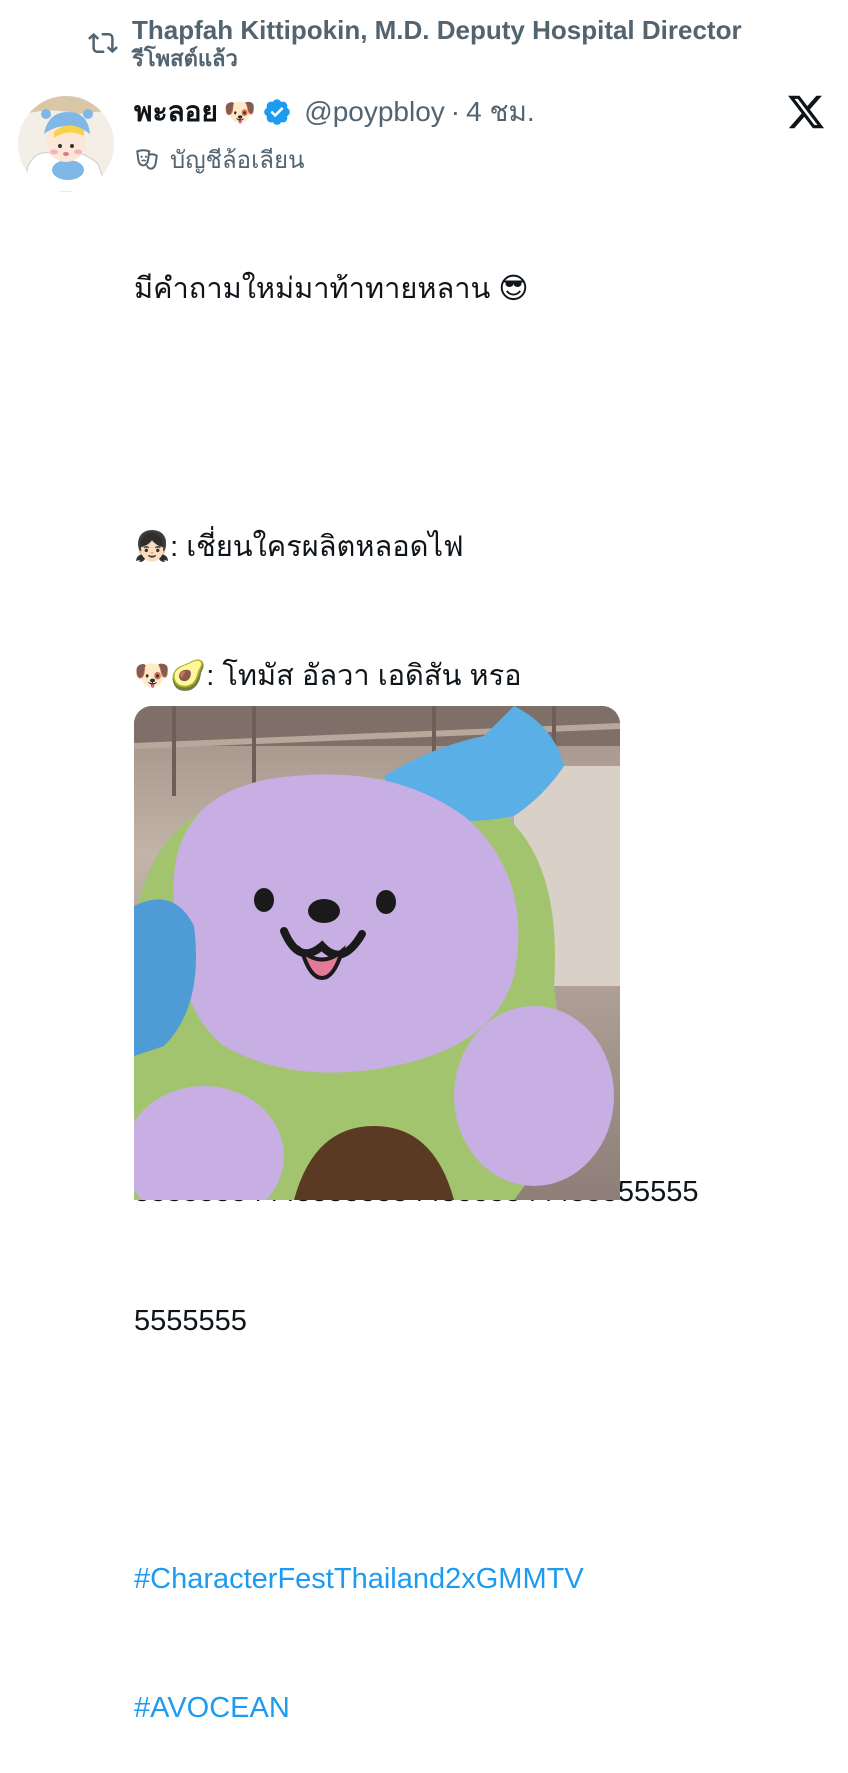 Image resolution: width=848 pixels, height=1773 pixels. What do you see at coordinates (331, 289) in the screenshot?
I see `body-line: มีคำถามใหม่มาท้าทายหลาน 😎` at bounding box center [331, 289].